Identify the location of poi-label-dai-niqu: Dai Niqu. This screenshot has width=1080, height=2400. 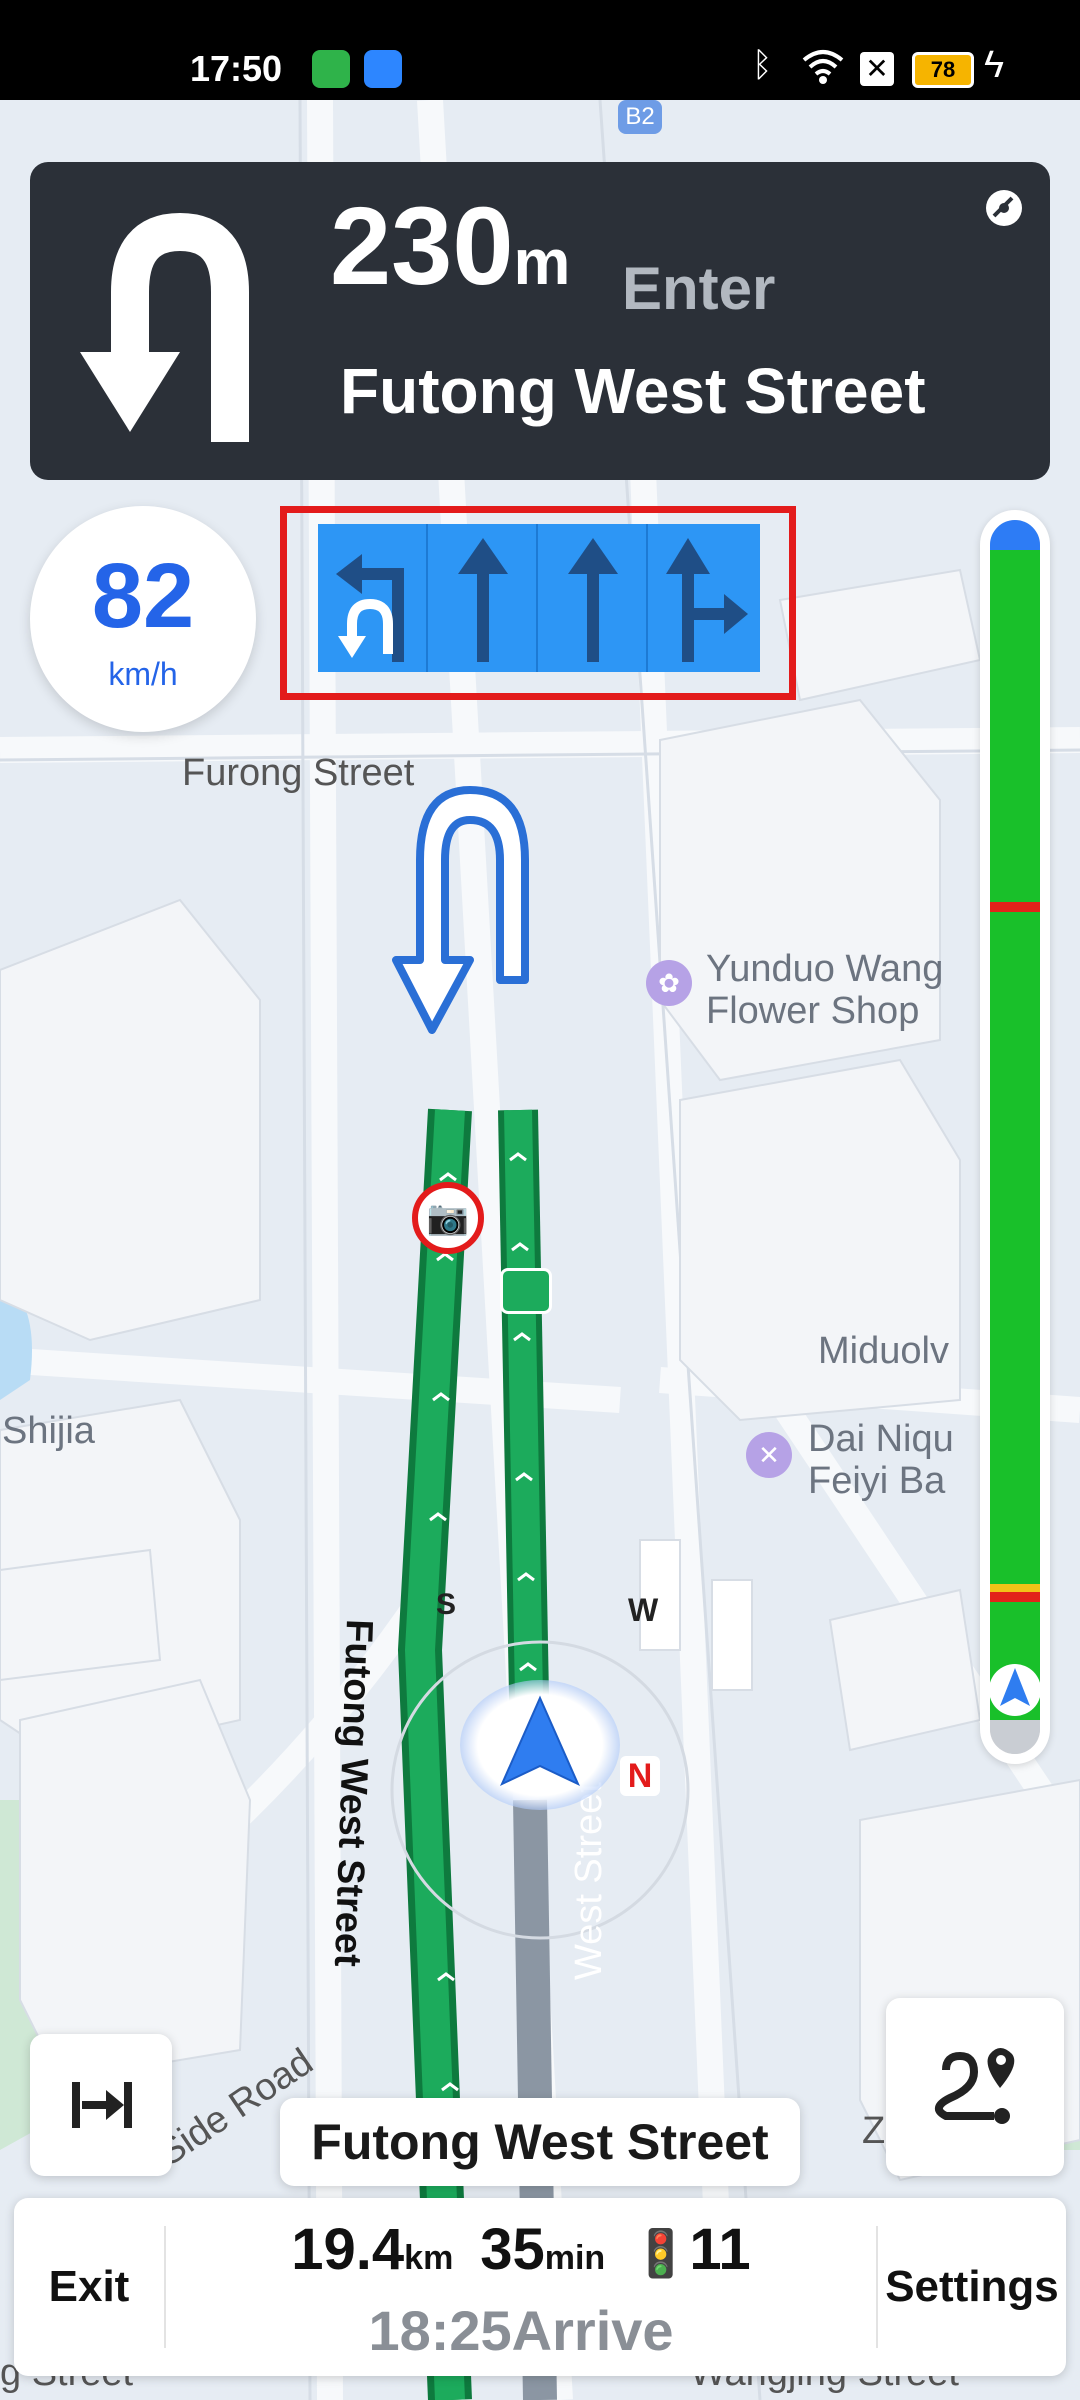
(881, 1439).